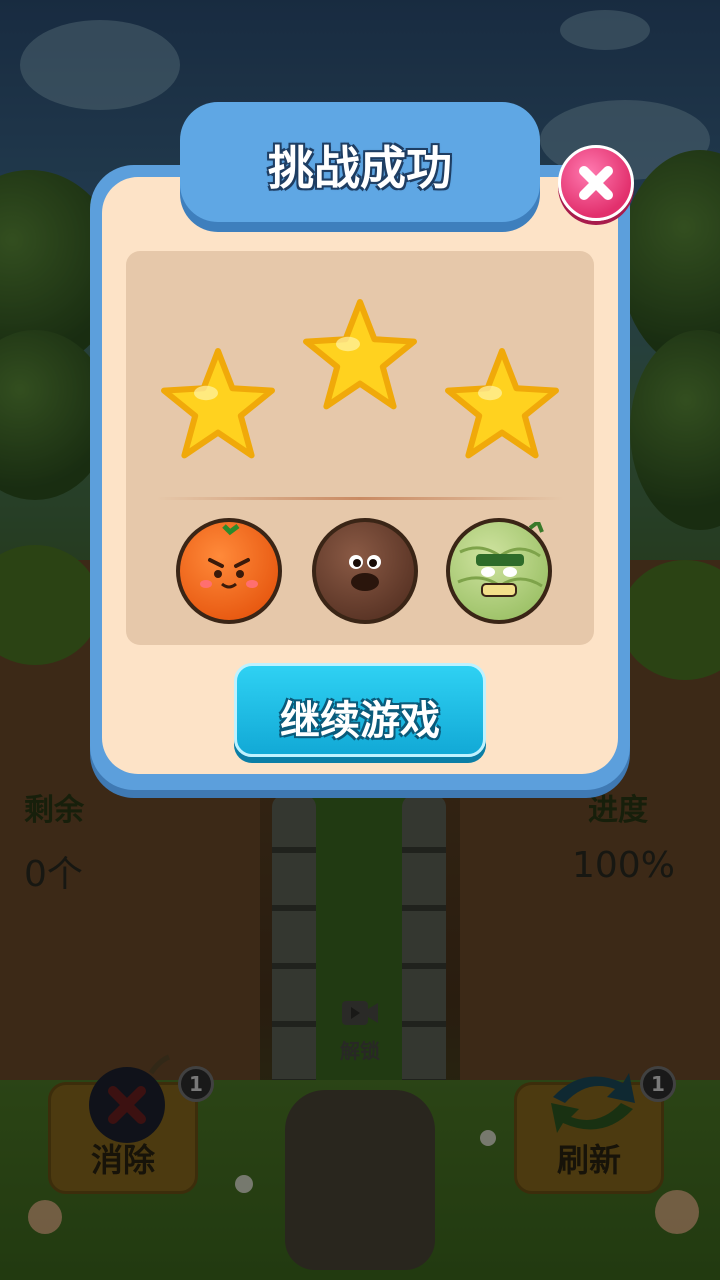  I want to click on dialog-title: 挑战成功, so click(360, 168).